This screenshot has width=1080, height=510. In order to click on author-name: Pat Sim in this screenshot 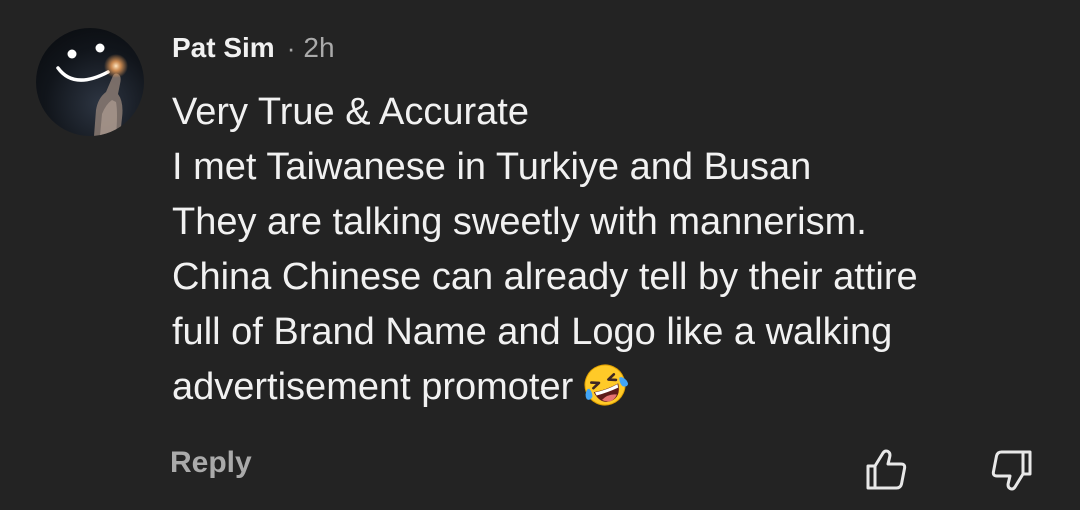, I will do `click(223, 48)`.